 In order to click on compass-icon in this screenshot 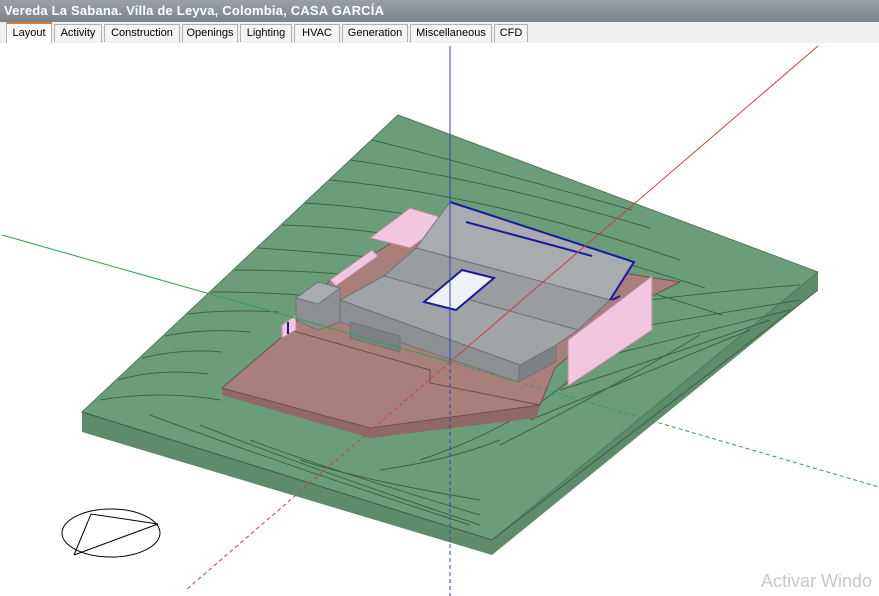, I will do `click(111, 533)`.